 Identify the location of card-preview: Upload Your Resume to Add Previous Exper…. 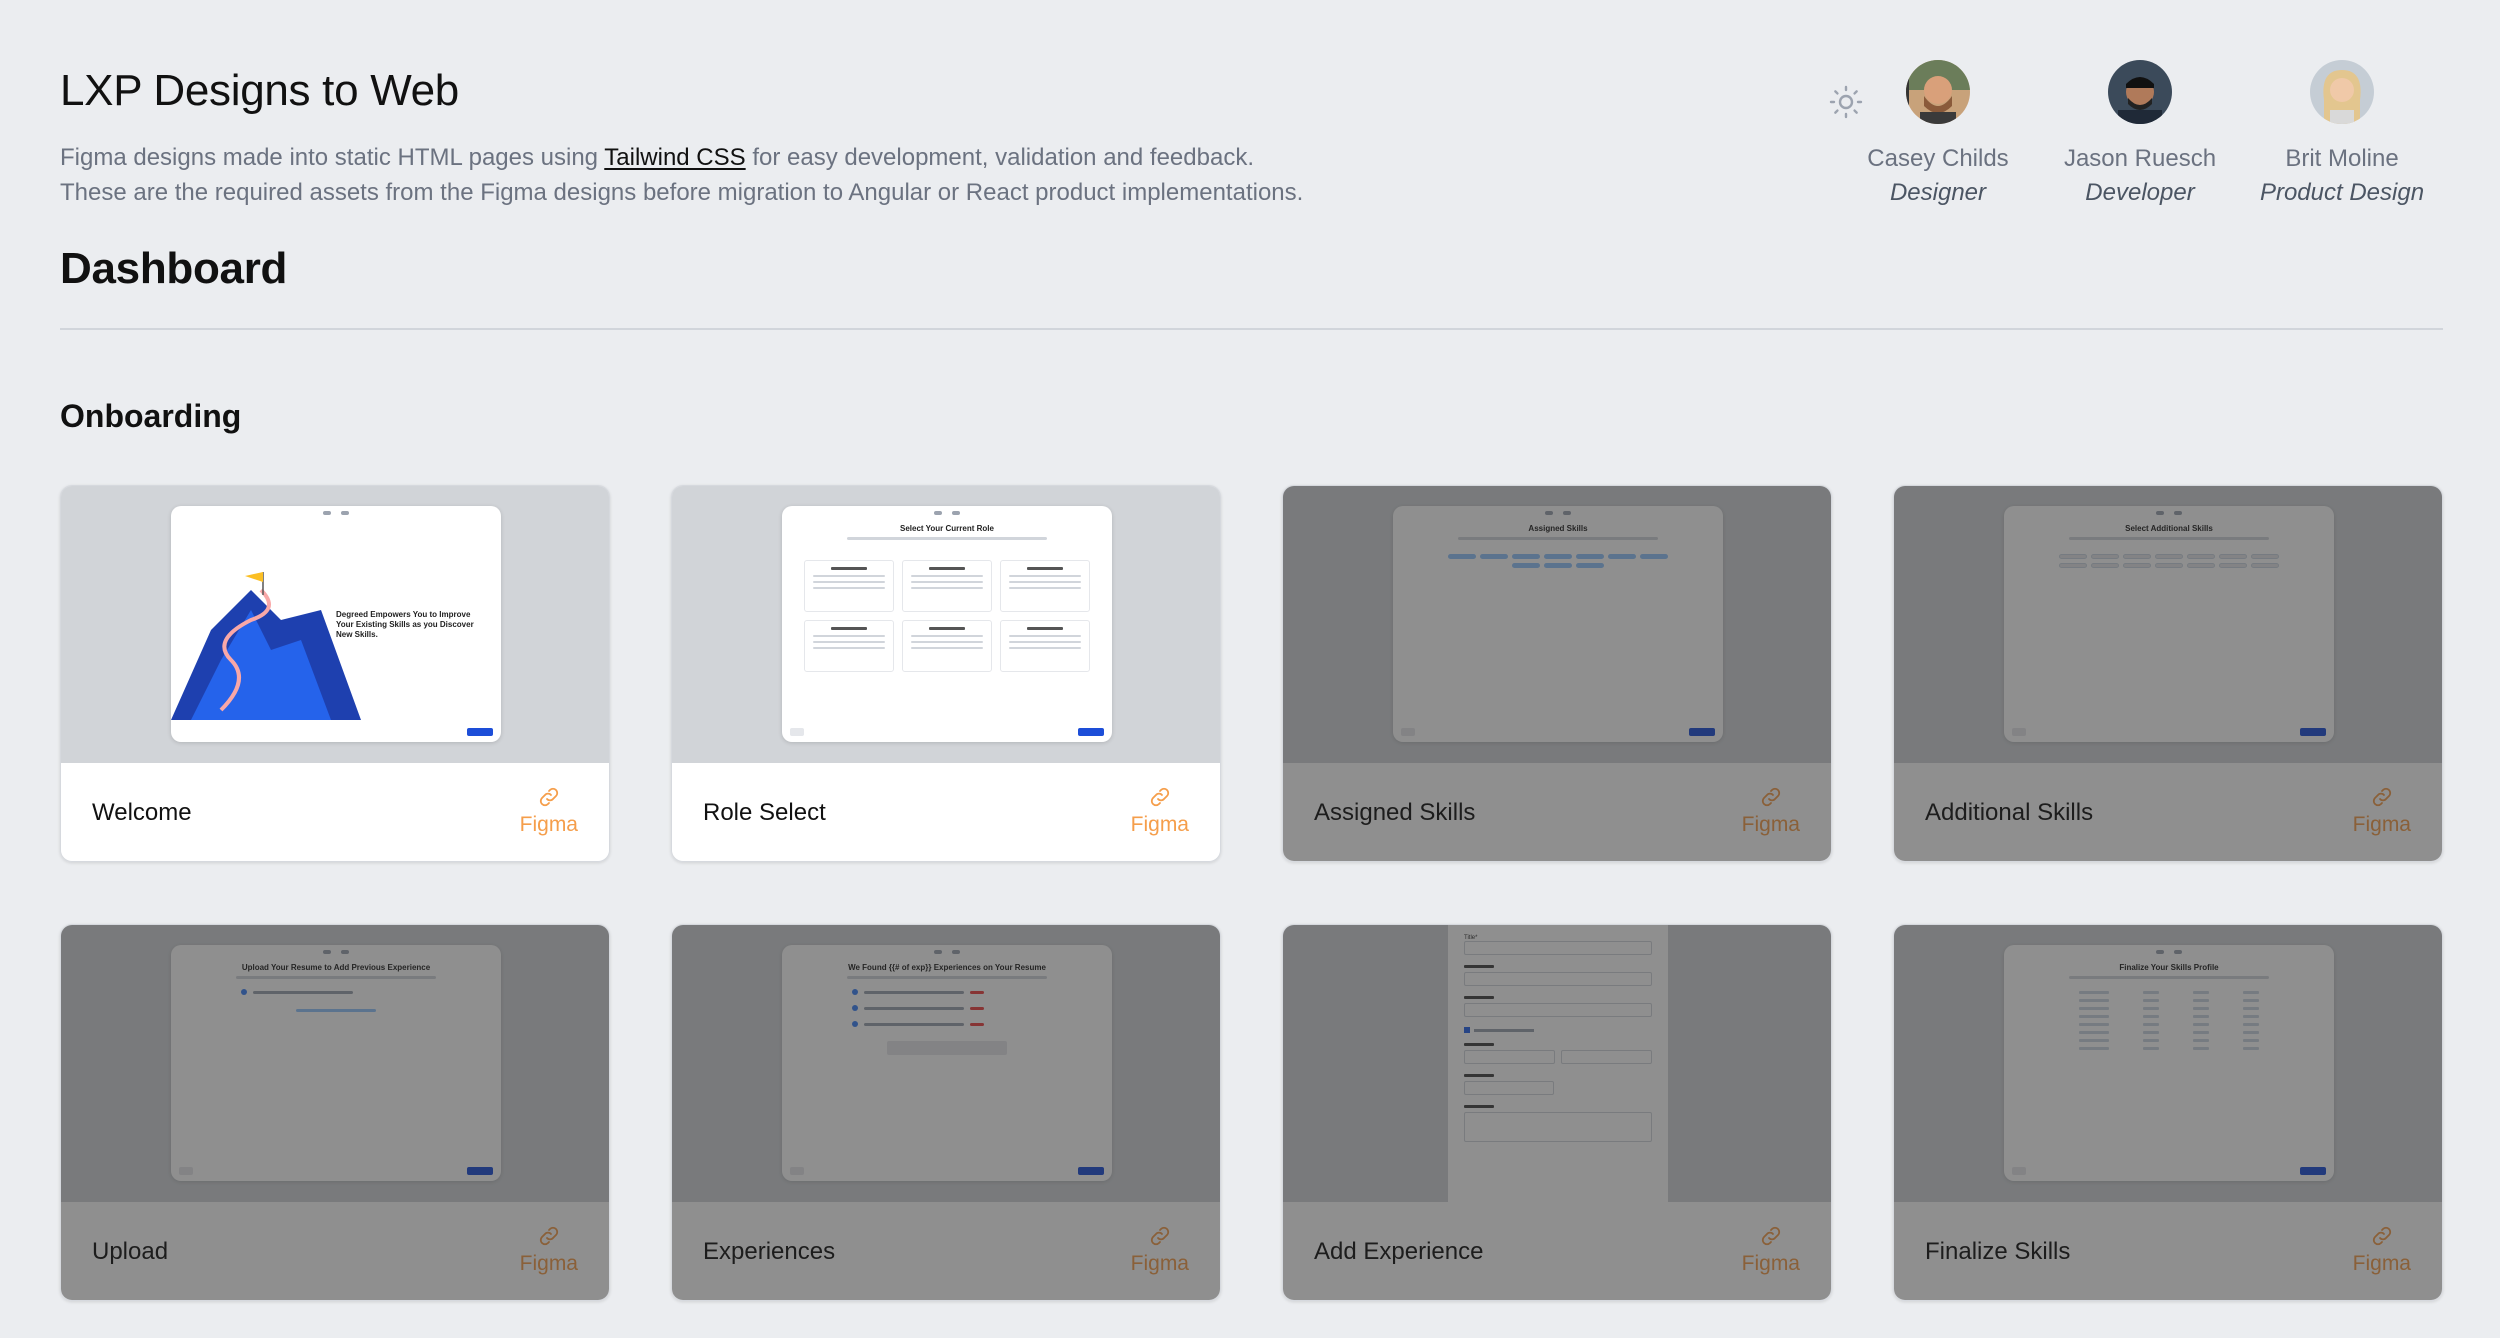
(335, 1063).